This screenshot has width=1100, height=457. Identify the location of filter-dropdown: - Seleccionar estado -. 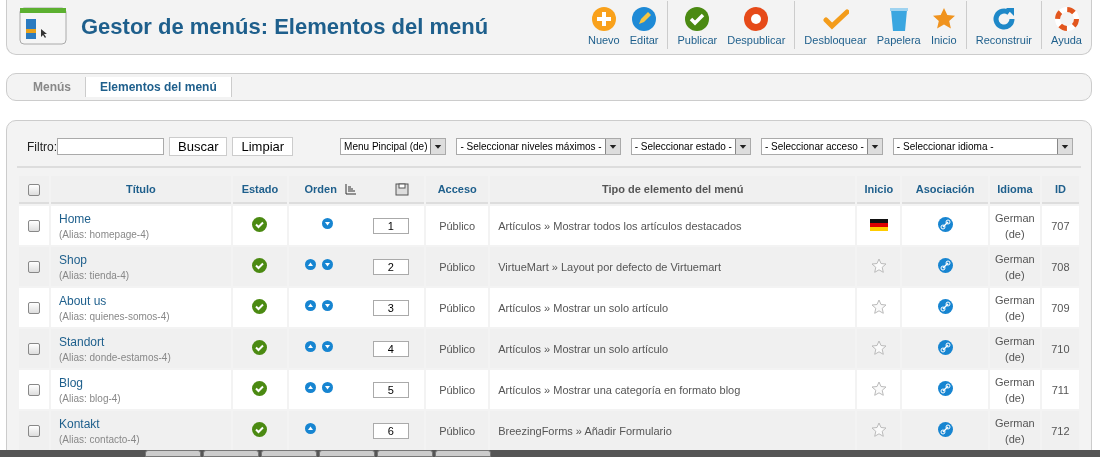
(690, 146).